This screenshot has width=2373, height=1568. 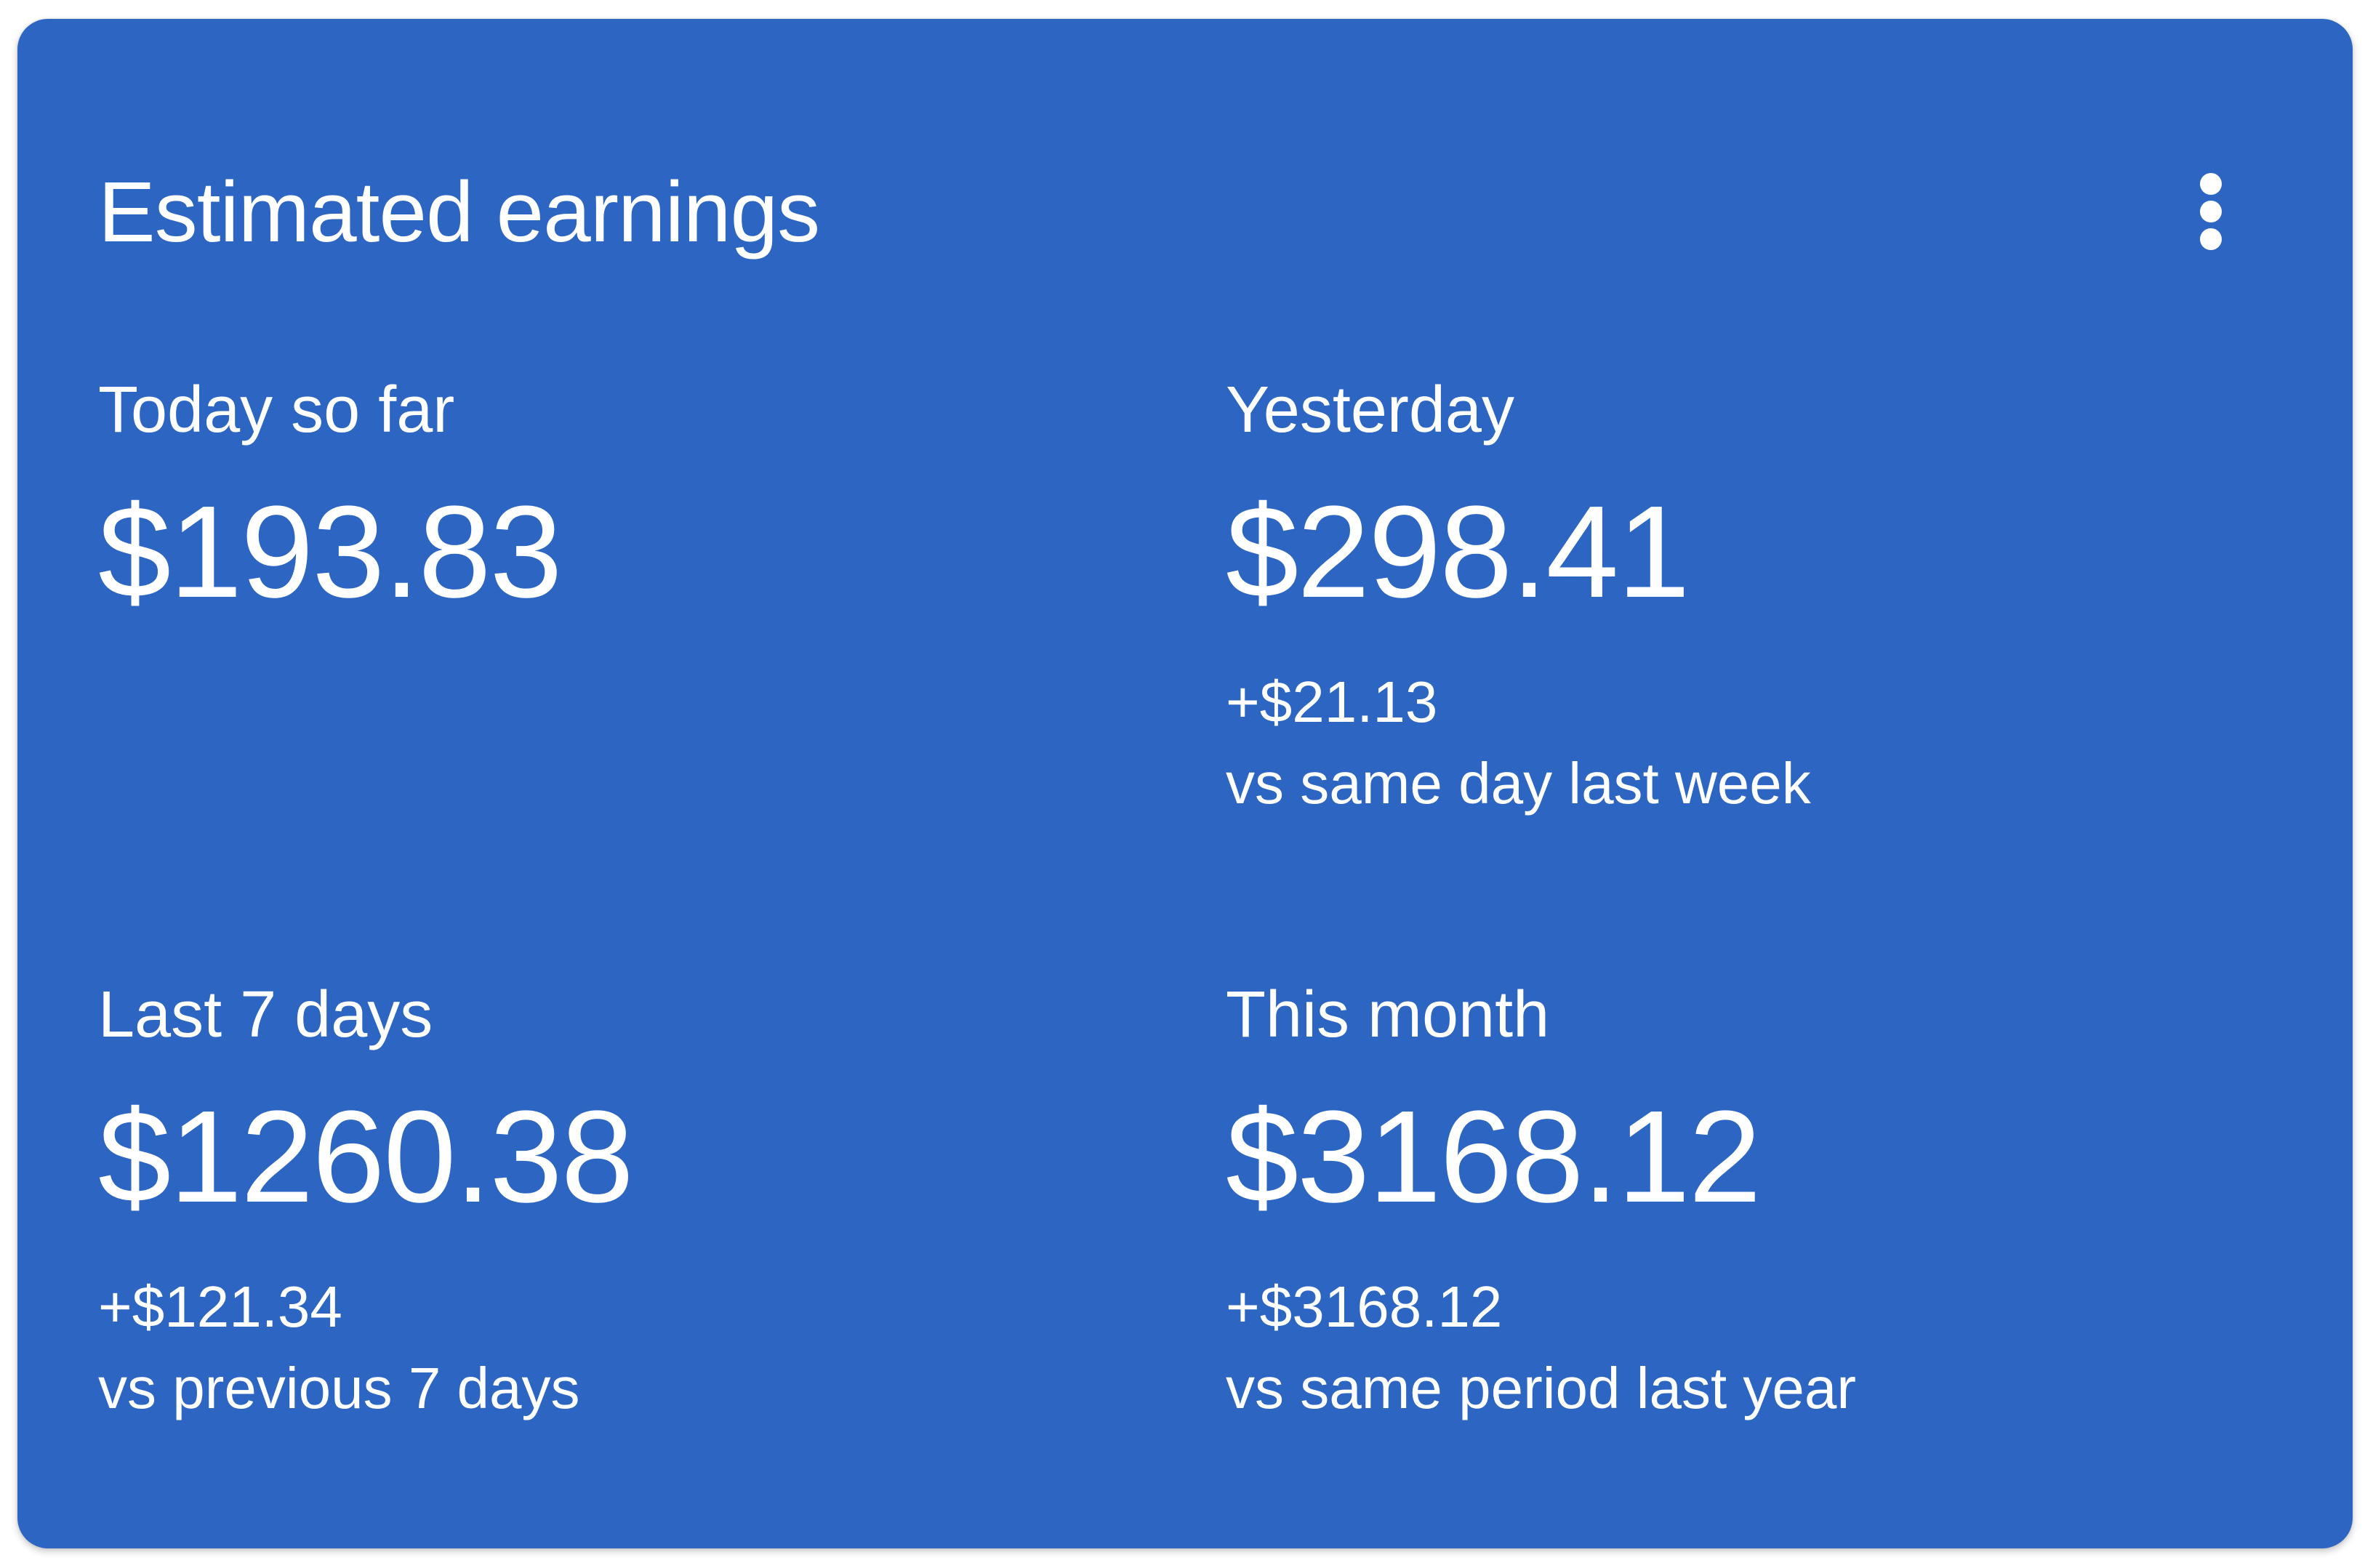 What do you see at coordinates (1518, 784) in the screenshot?
I see `metric-comparison: vs same day last week` at bounding box center [1518, 784].